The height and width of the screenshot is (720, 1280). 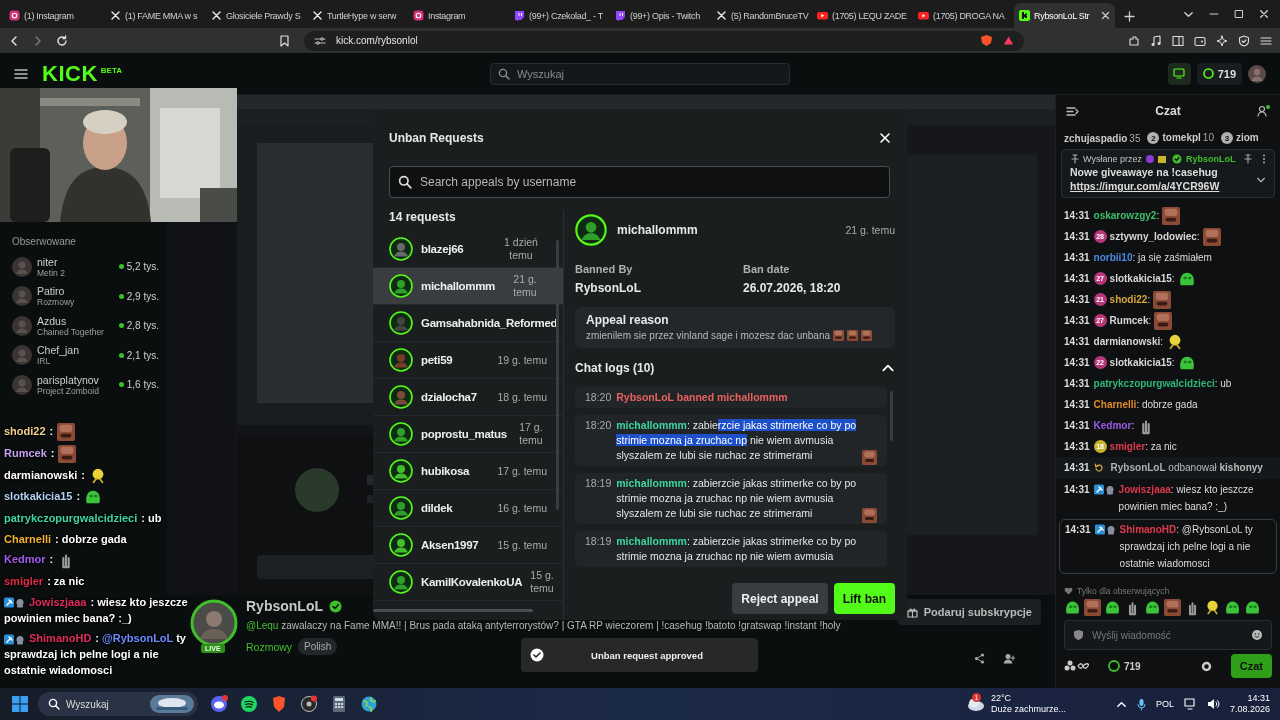 I want to click on collapse-chat-icon, so click(x=1072, y=111).